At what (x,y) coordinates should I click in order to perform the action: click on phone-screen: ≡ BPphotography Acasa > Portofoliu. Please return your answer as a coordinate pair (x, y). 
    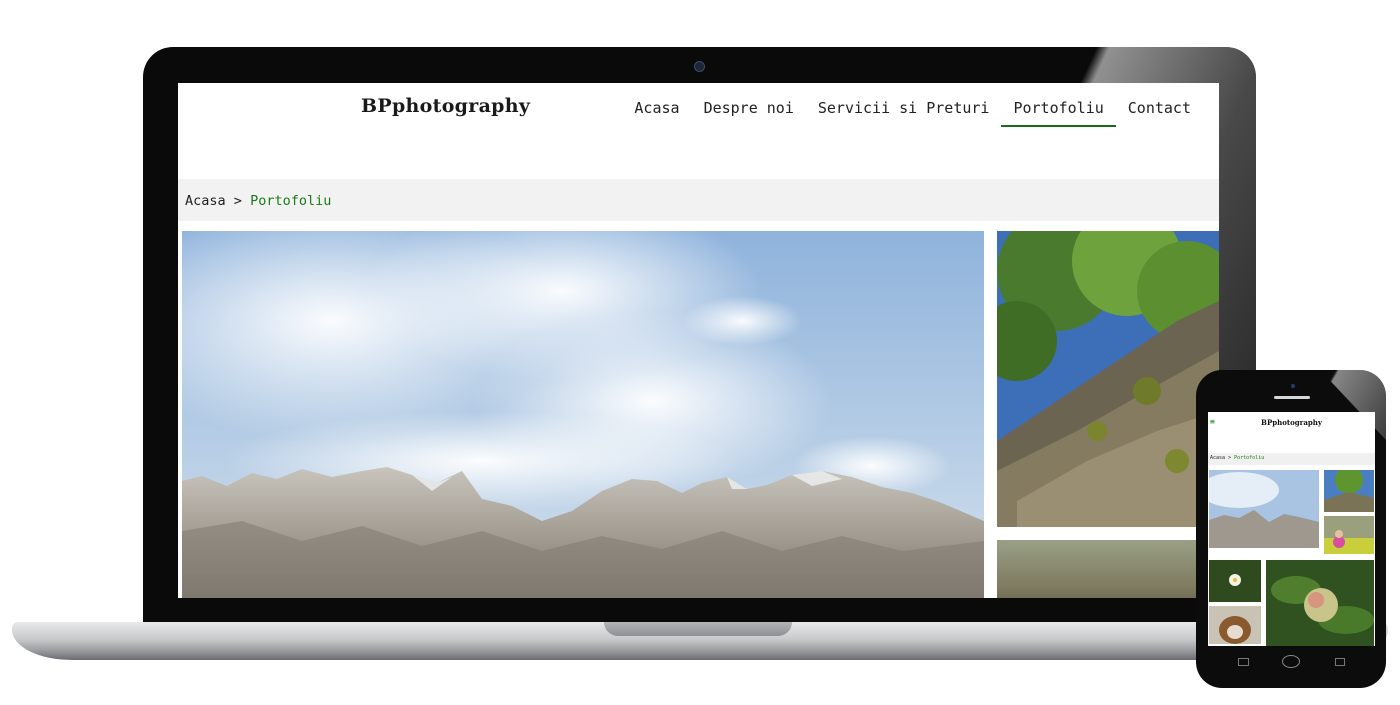
    Looking at the image, I should click on (1291, 529).